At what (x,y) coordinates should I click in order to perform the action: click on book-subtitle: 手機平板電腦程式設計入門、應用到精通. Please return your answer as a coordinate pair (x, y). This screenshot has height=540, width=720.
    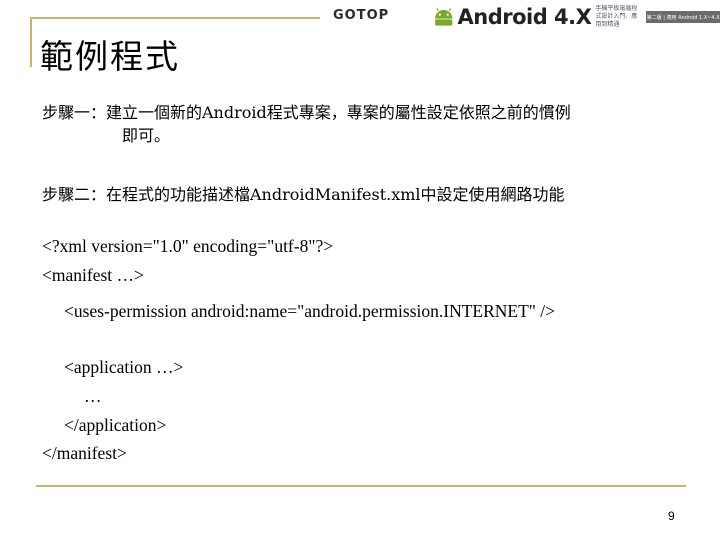
    Looking at the image, I should click on (616, 16).